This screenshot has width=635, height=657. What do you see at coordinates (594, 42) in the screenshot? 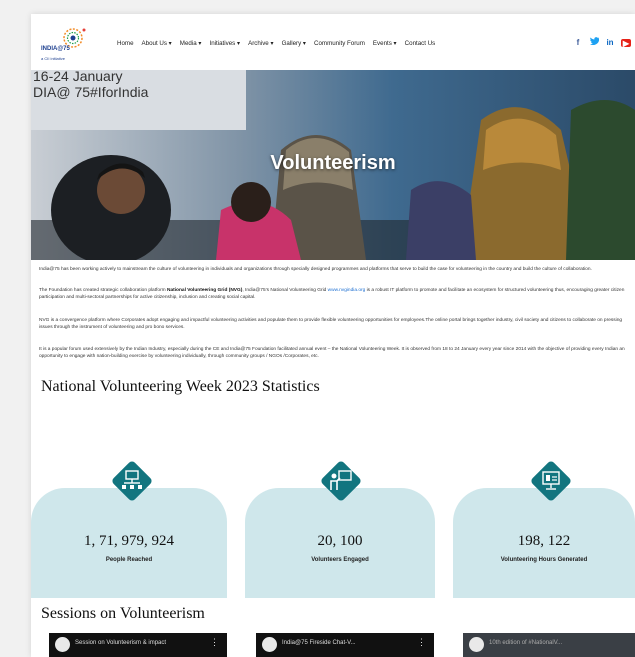
I see `twitter-icon` at bounding box center [594, 42].